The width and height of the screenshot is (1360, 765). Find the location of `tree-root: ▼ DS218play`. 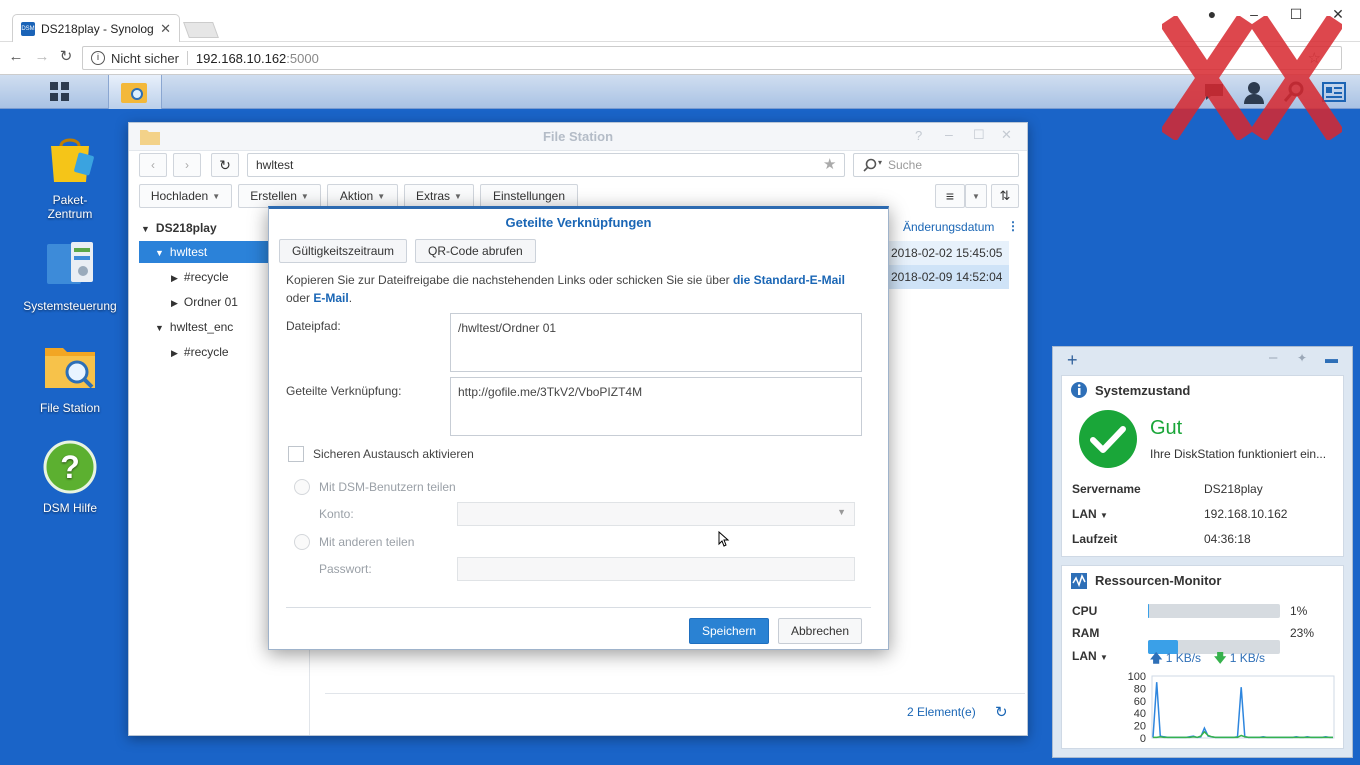

tree-root: ▼ DS218play is located at coordinates (179, 228).